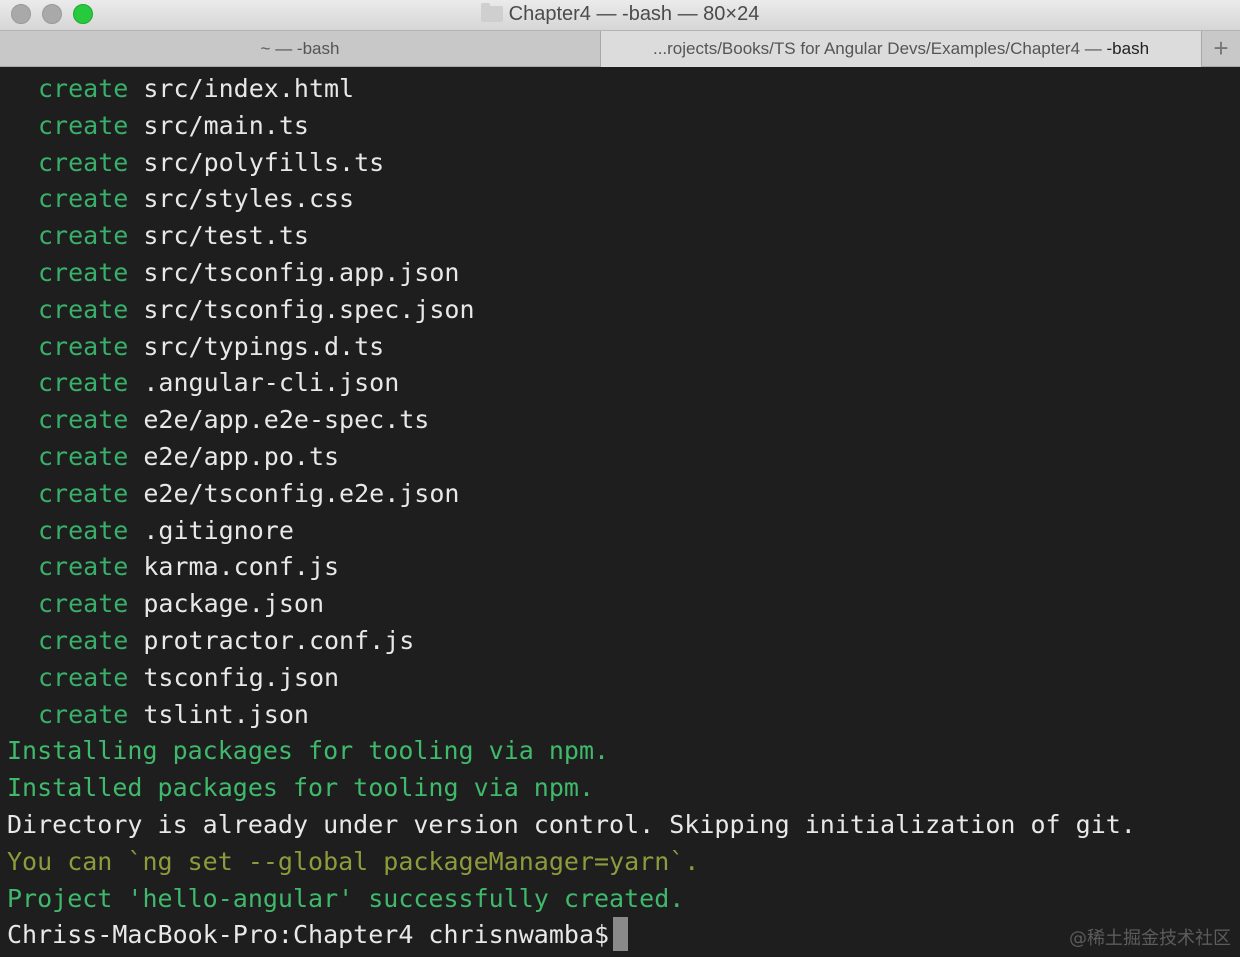 This screenshot has height=957, width=1240. What do you see at coordinates (623, 600) in the screenshot?
I see `create-line: create package.json` at bounding box center [623, 600].